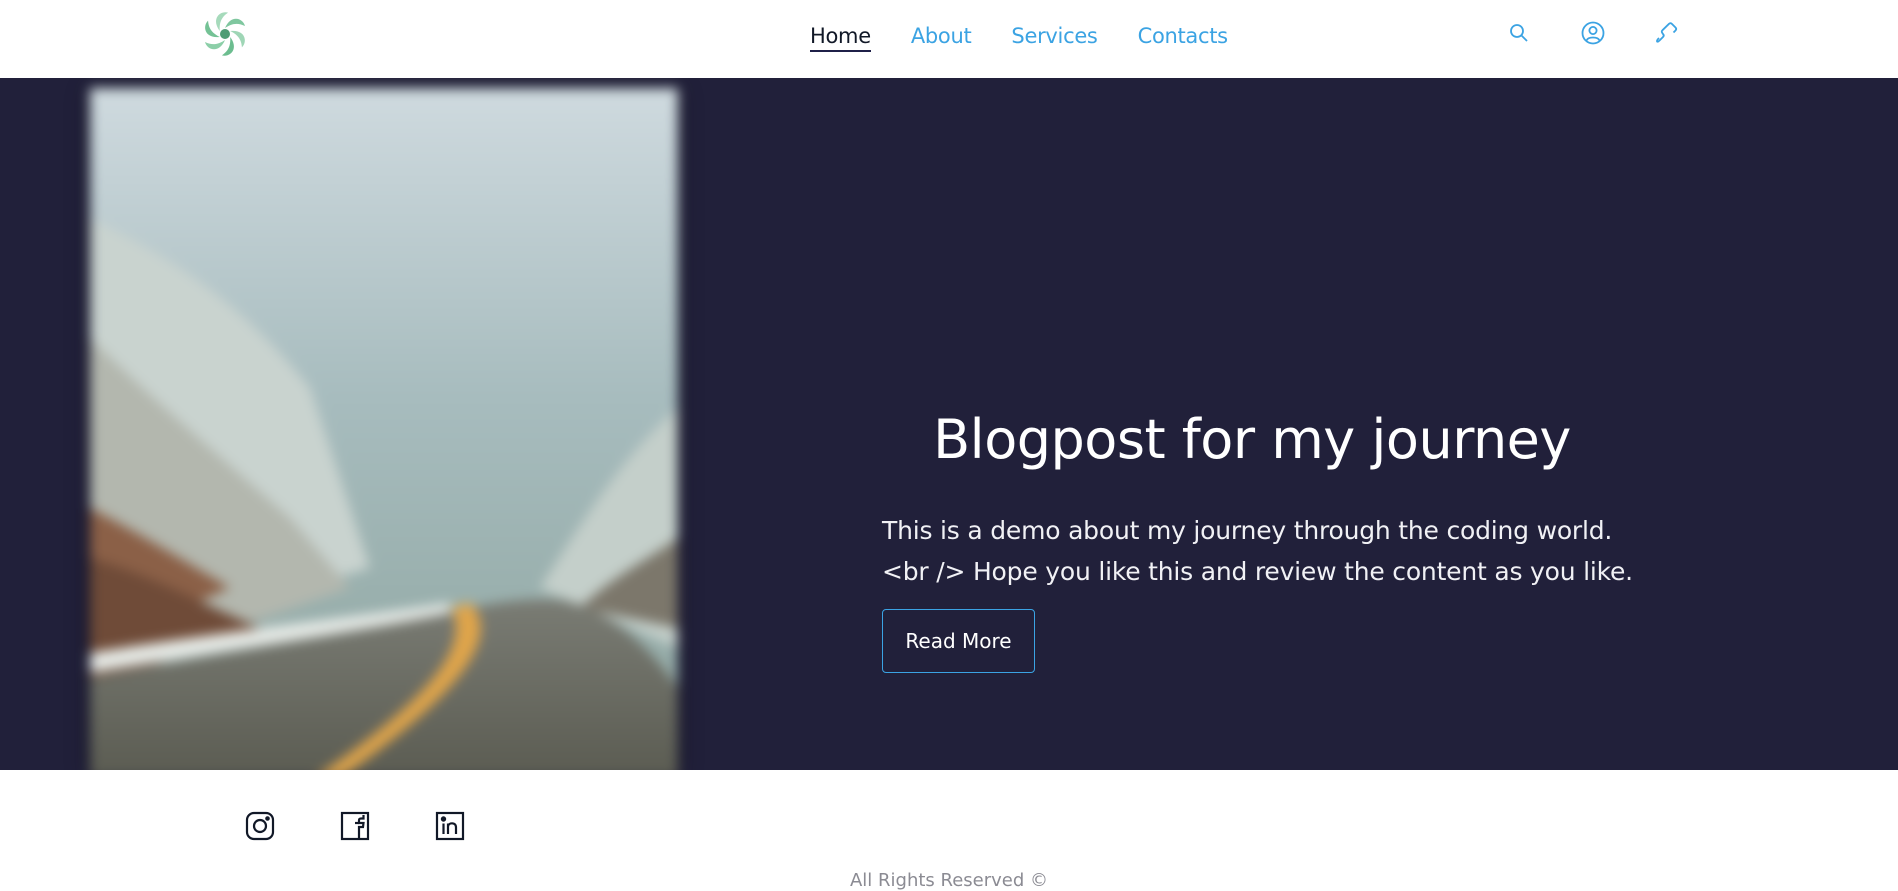 Image resolution: width=1898 pixels, height=891 pixels. I want to click on site-header: Home About Services Contacts, so click(949, 39).